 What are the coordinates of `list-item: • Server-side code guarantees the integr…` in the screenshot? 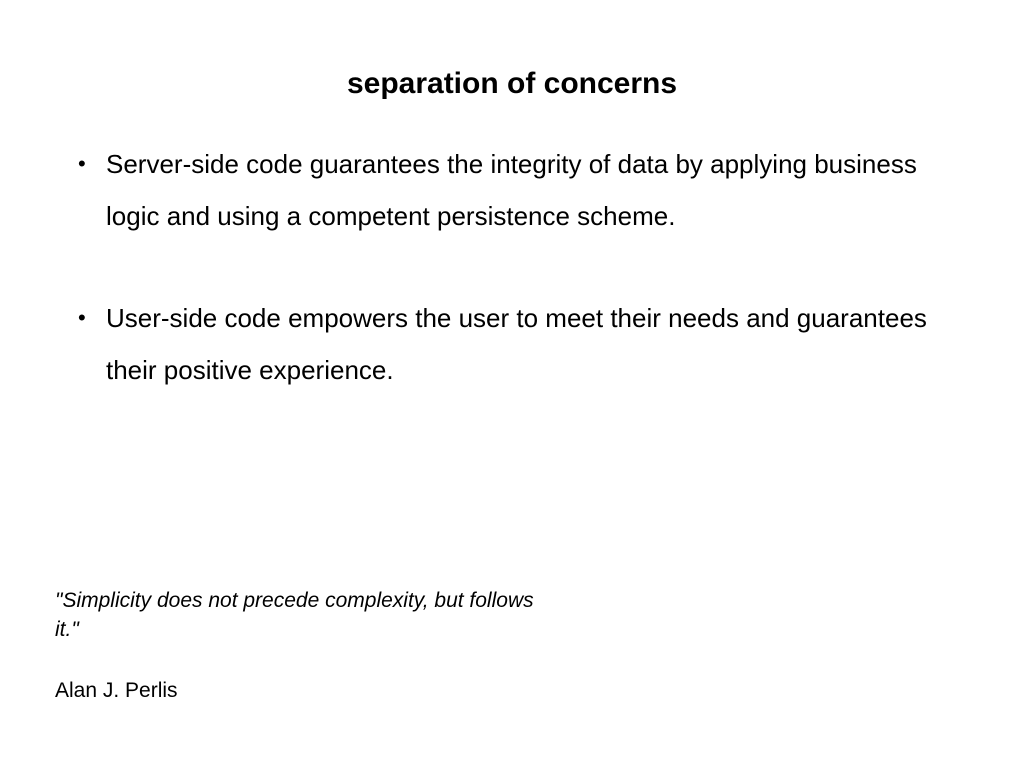 It's located at (508, 190).